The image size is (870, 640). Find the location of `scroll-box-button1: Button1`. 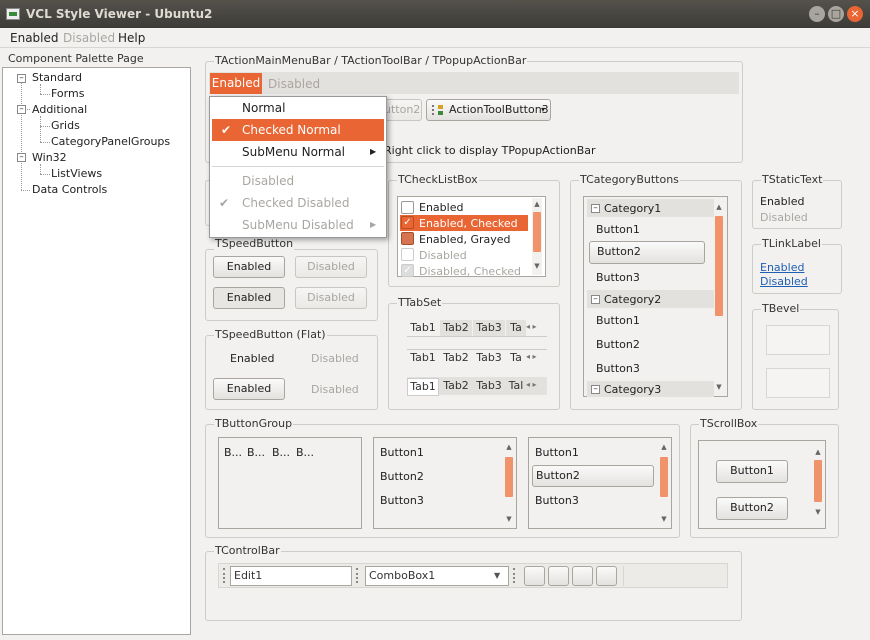

scroll-box-button1: Button1 is located at coordinates (752, 471).